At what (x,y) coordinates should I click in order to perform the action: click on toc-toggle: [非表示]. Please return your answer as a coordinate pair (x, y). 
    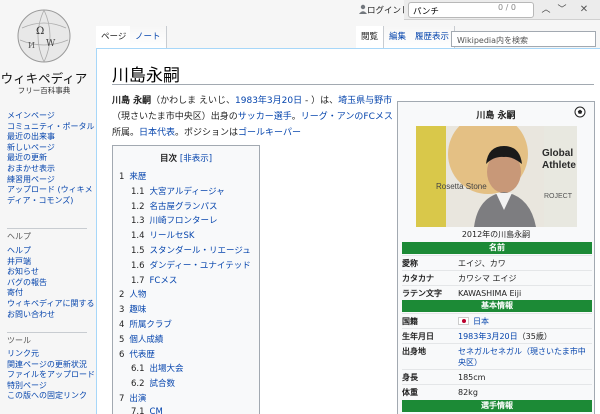
    Looking at the image, I should click on (196, 159).